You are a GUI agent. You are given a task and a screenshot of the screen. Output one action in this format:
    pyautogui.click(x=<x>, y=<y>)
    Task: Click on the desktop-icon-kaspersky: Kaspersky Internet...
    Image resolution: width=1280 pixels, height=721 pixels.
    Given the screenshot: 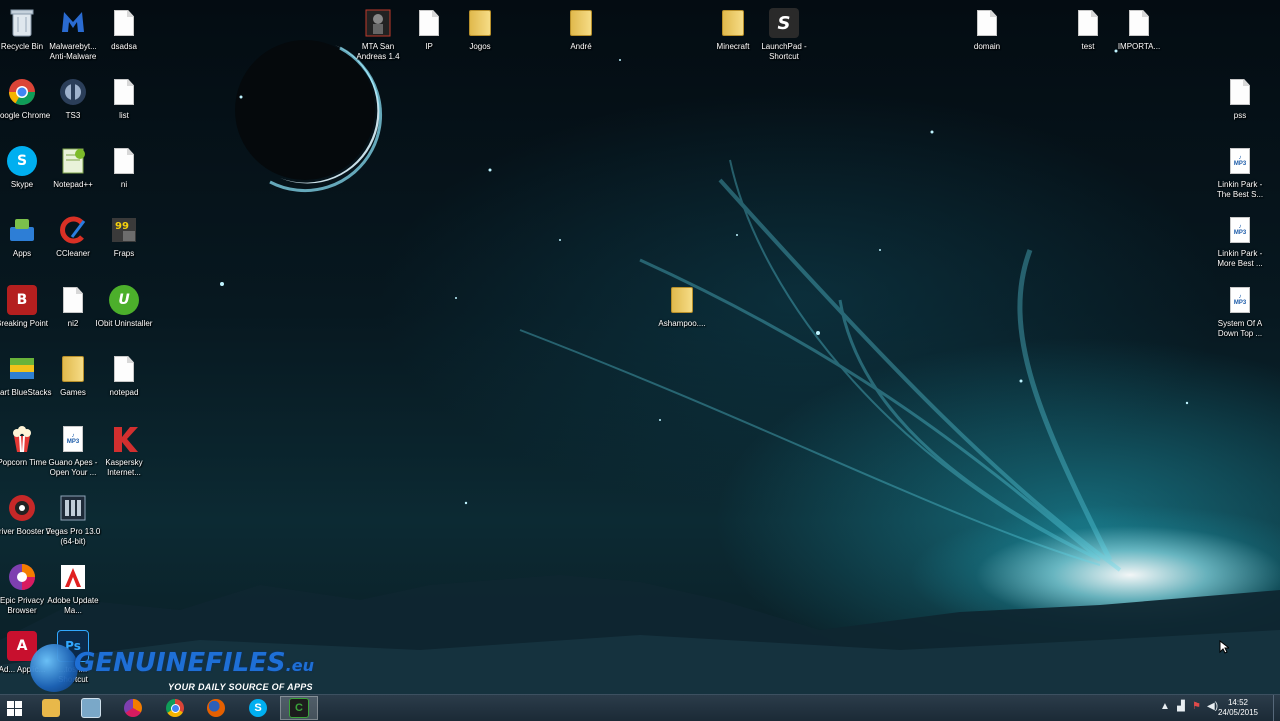 What is the action you would take?
    pyautogui.click(x=124, y=450)
    